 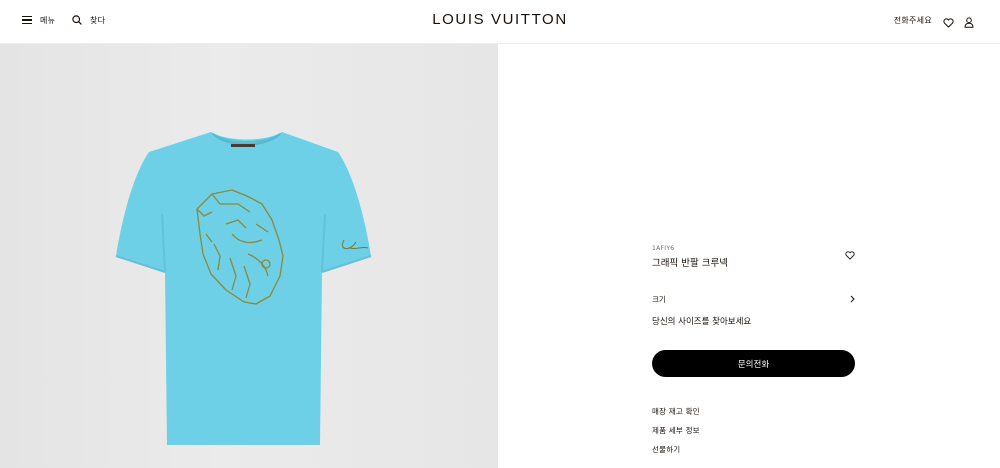 I want to click on site-header: 메뉴 찾다 LOUIS VUITTON 전화주세요, so click(x=500, y=22).